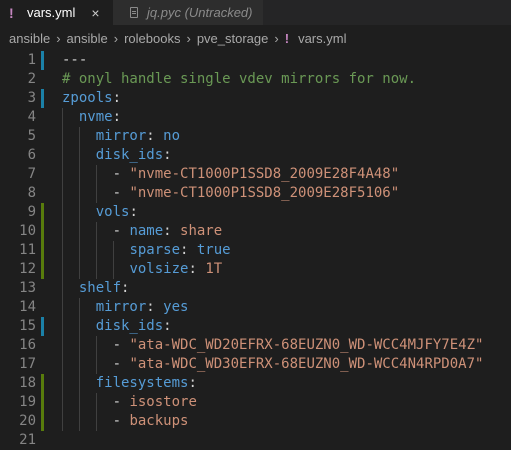 The width and height of the screenshot is (511, 450). What do you see at coordinates (255, 307) in the screenshot?
I see `code-line: 14 mirror: yes` at bounding box center [255, 307].